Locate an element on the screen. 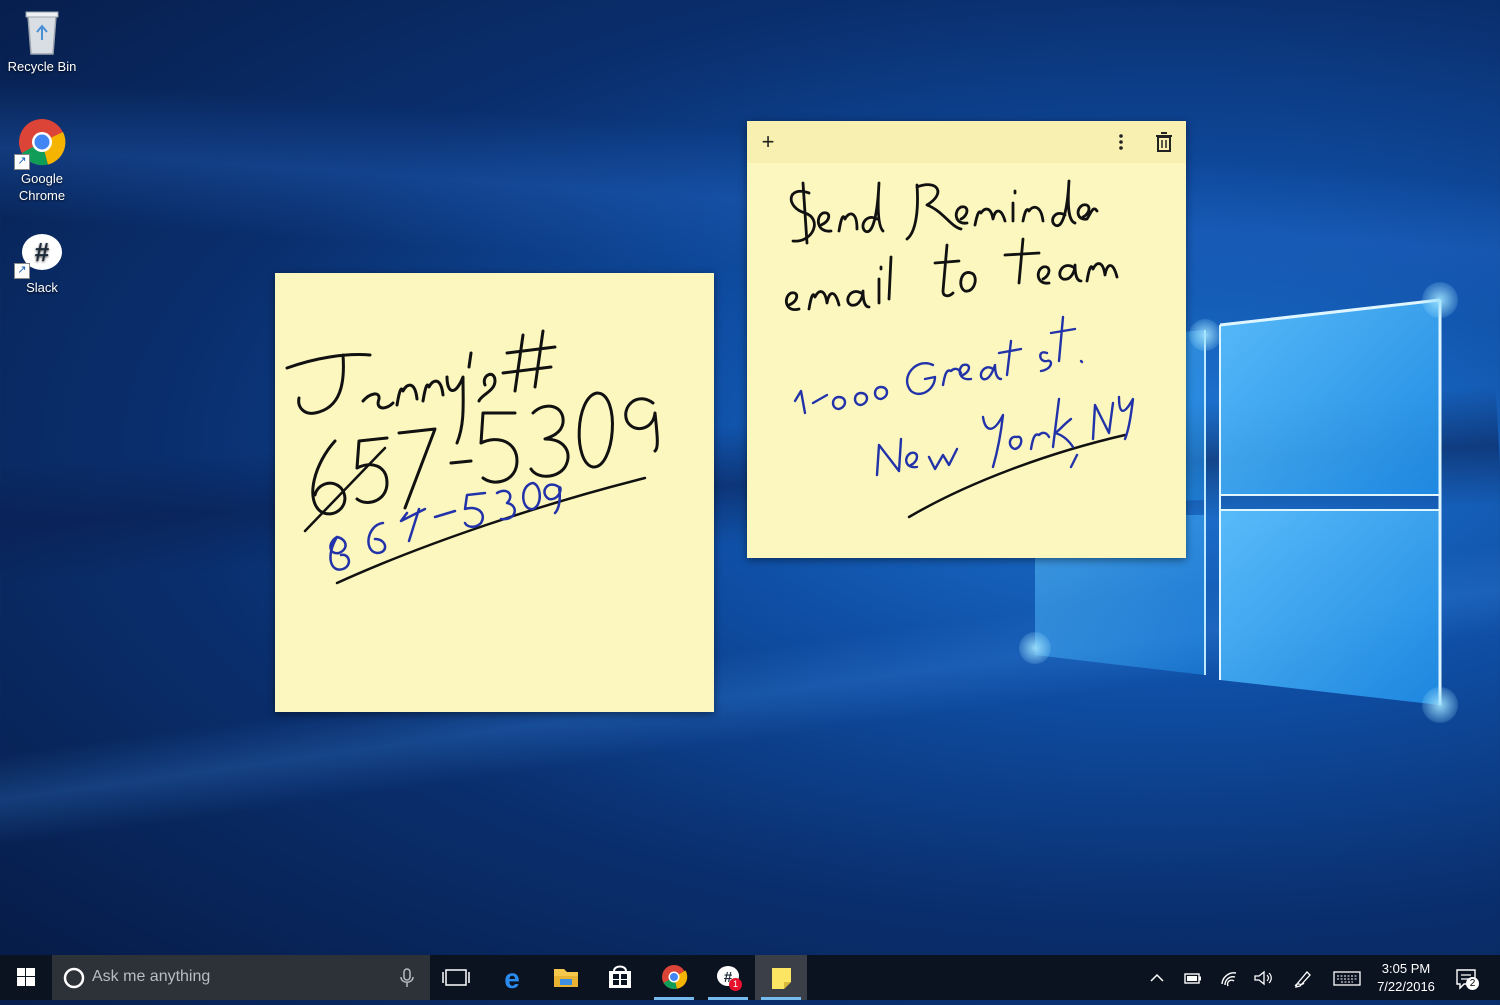  slack-icon: # ↗ is located at coordinates (40, 256).